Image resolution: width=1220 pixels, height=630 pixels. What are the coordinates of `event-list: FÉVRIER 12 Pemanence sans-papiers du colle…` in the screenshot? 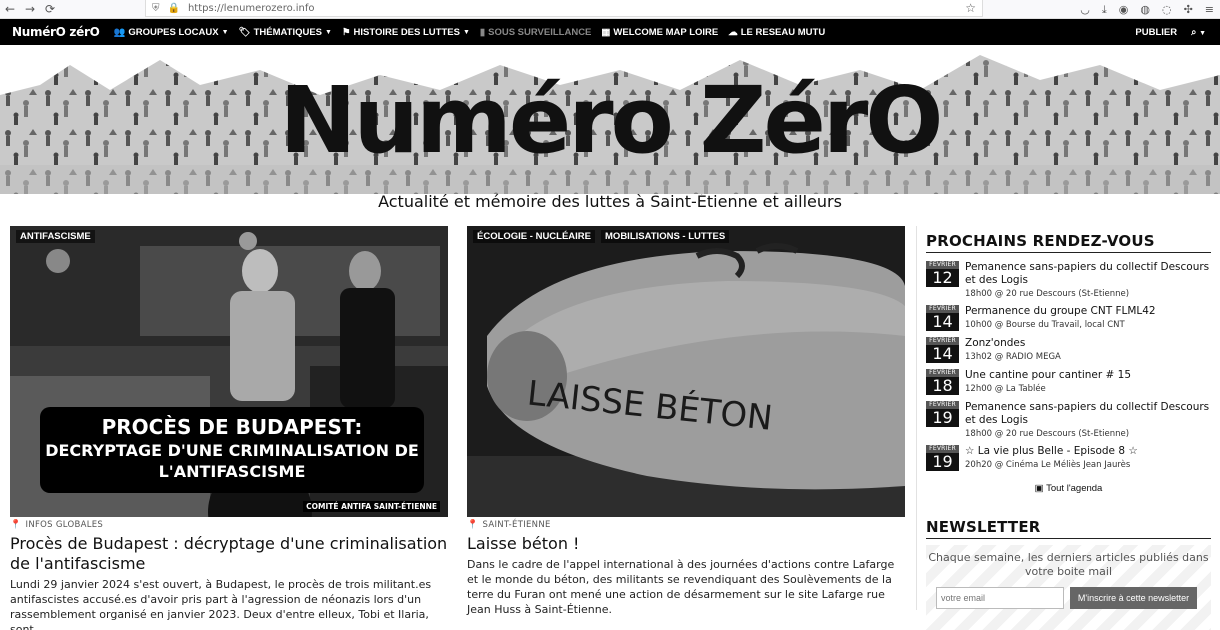 It's located at (1073, 366).